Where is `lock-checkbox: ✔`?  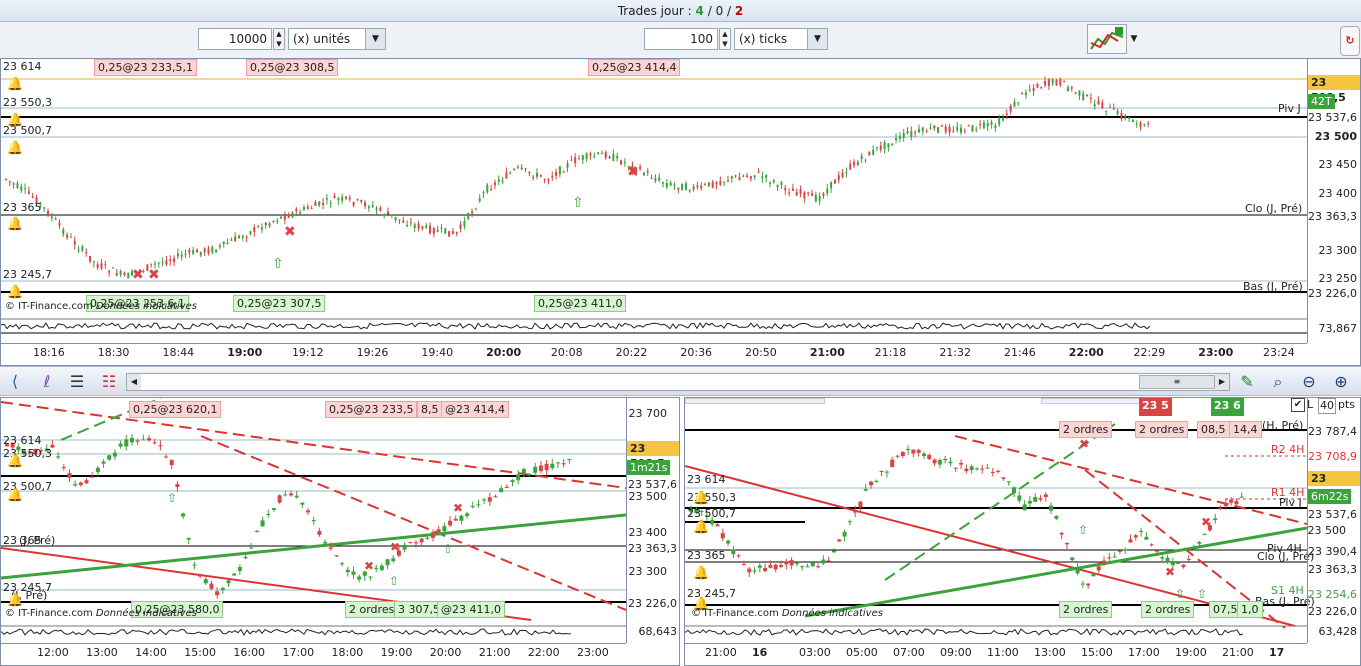
lock-checkbox: ✔ is located at coordinates (1298, 405).